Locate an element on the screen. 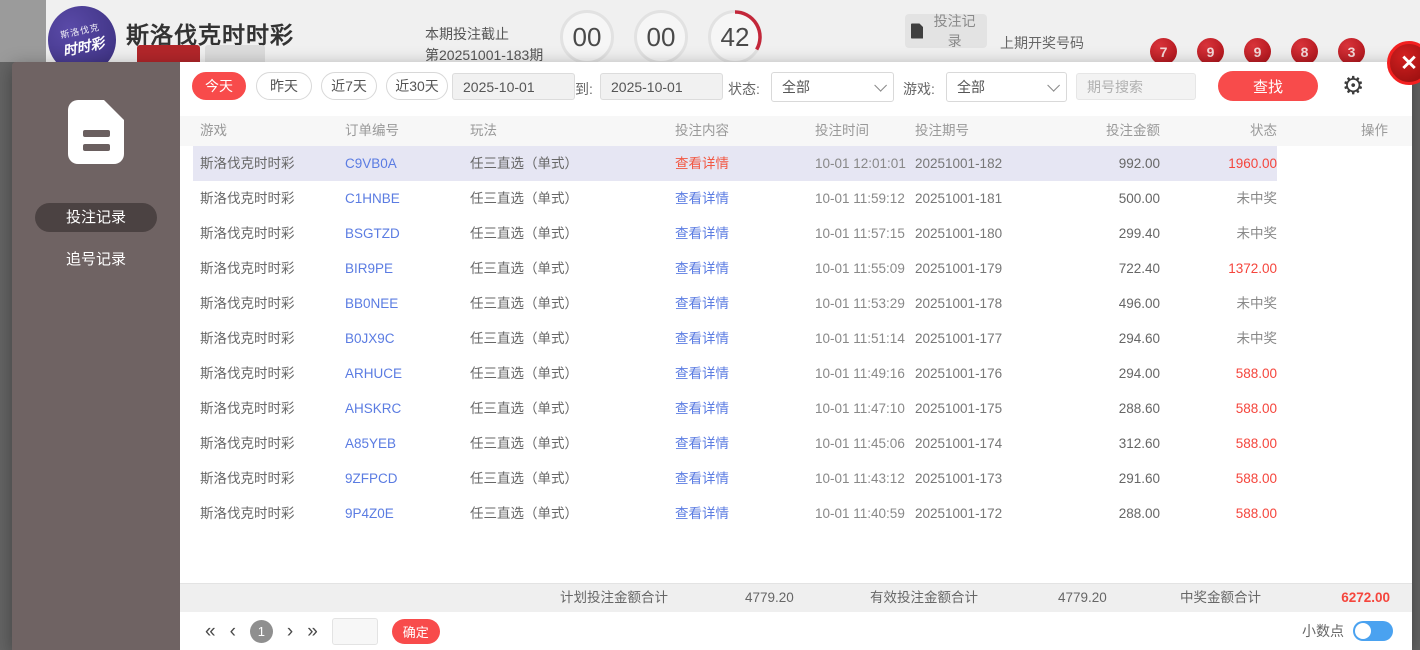 The width and height of the screenshot is (1420, 650). sidebar-item-bet-records: 投注记录 is located at coordinates (96, 217).